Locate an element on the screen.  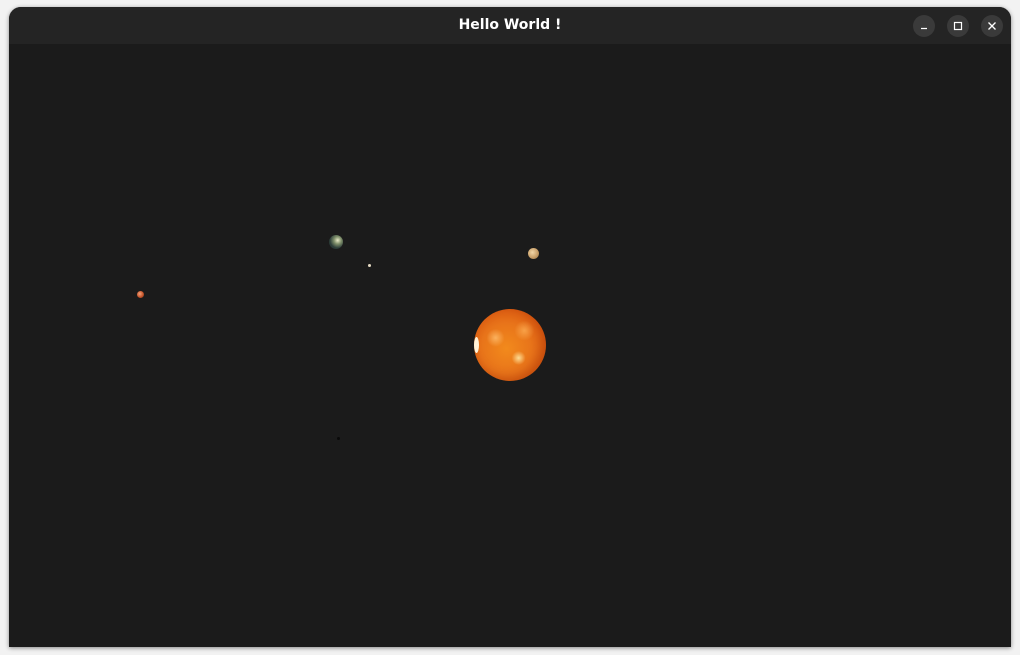
title-bar: Hello World ! is located at coordinates (510, 25).